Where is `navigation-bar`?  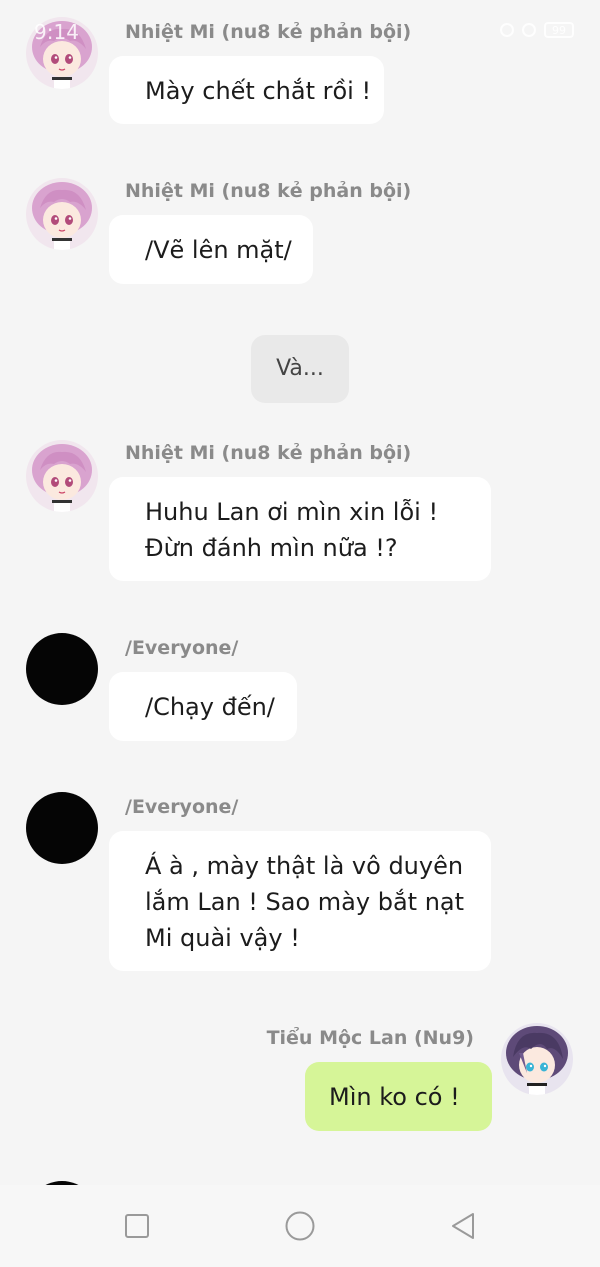
navigation-bar is located at coordinates (300, 1226).